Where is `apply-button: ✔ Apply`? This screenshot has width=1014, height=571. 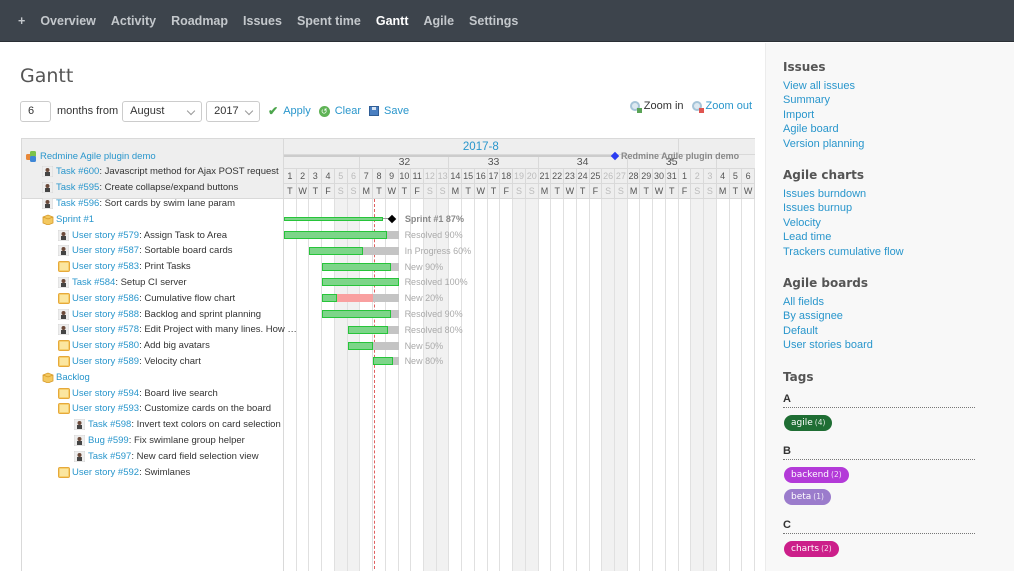
apply-button: ✔ Apply is located at coordinates (289, 111).